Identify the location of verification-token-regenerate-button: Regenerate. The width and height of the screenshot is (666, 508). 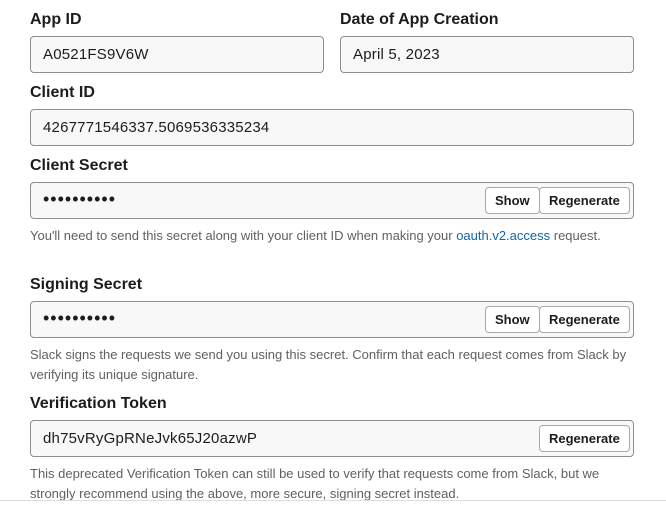
(584, 438).